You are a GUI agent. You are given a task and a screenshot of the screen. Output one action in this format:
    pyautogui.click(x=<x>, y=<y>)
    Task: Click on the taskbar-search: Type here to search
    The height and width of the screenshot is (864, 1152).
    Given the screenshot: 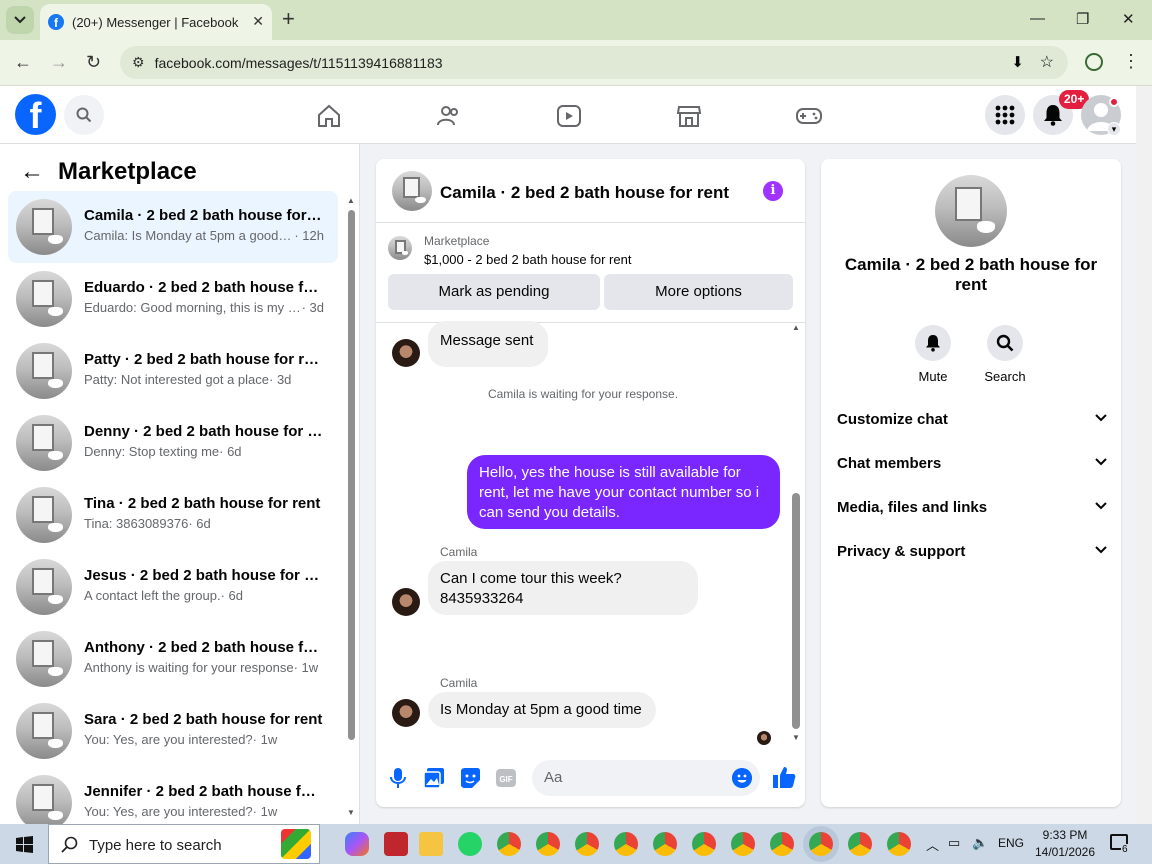 What is the action you would take?
    pyautogui.click(x=184, y=844)
    